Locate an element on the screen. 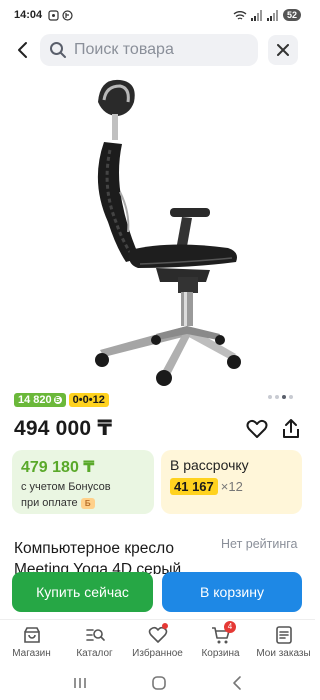 The width and height of the screenshot is (320, 700). chevron-left-icon is located at coordinates (22, 50).